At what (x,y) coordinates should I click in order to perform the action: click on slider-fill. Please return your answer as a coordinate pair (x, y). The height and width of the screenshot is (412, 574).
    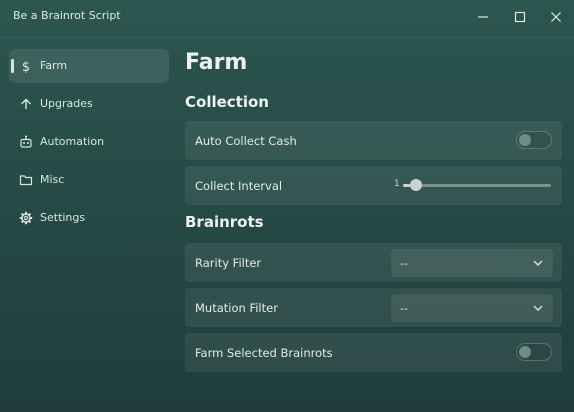
    Looking at the image, I should click on (407, 185).